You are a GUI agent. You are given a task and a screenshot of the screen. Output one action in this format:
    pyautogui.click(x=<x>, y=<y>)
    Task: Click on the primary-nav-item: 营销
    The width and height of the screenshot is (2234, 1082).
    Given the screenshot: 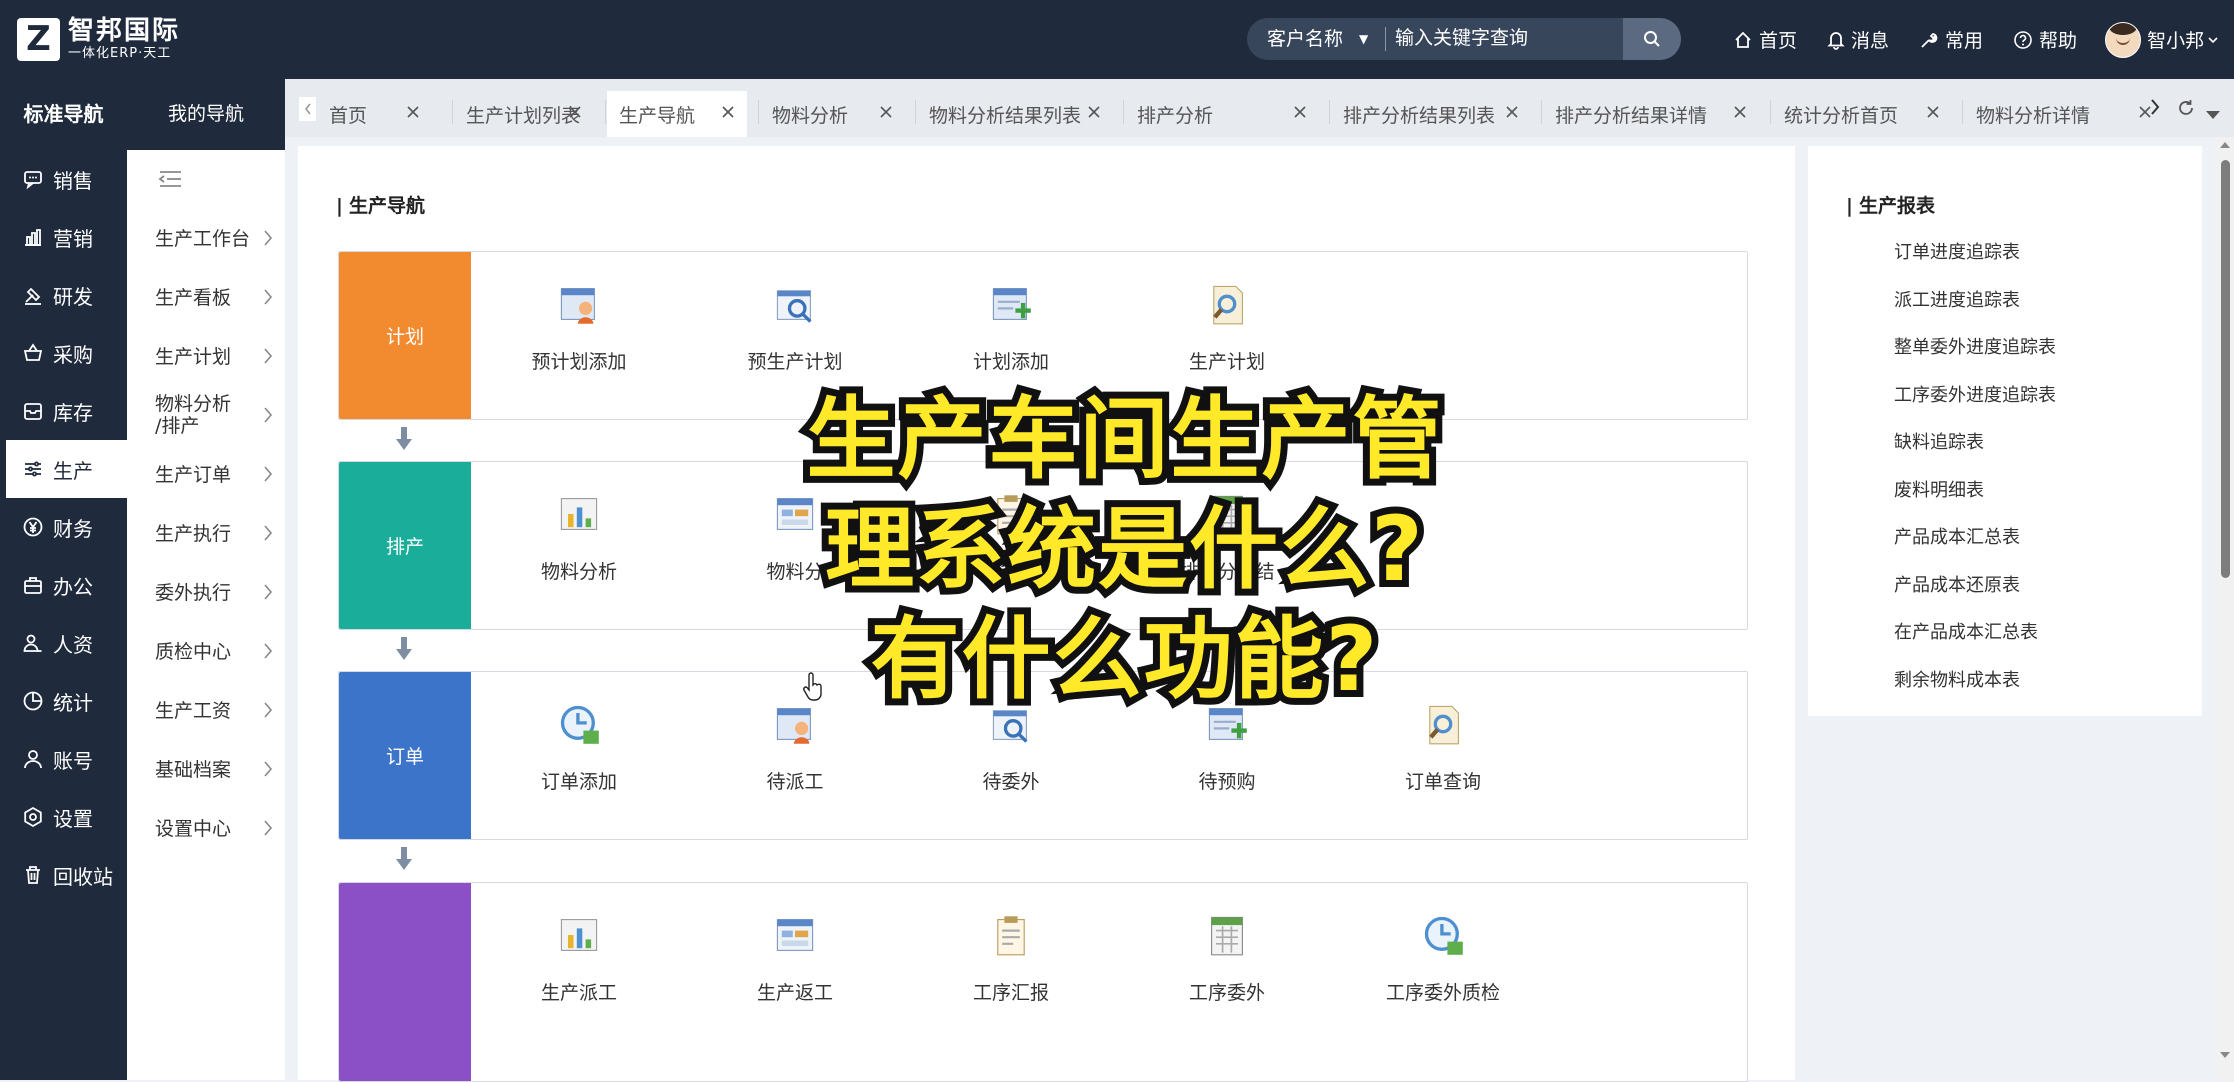 What is the action you would take?
    pyautogui.click(x=63, y=237)
    